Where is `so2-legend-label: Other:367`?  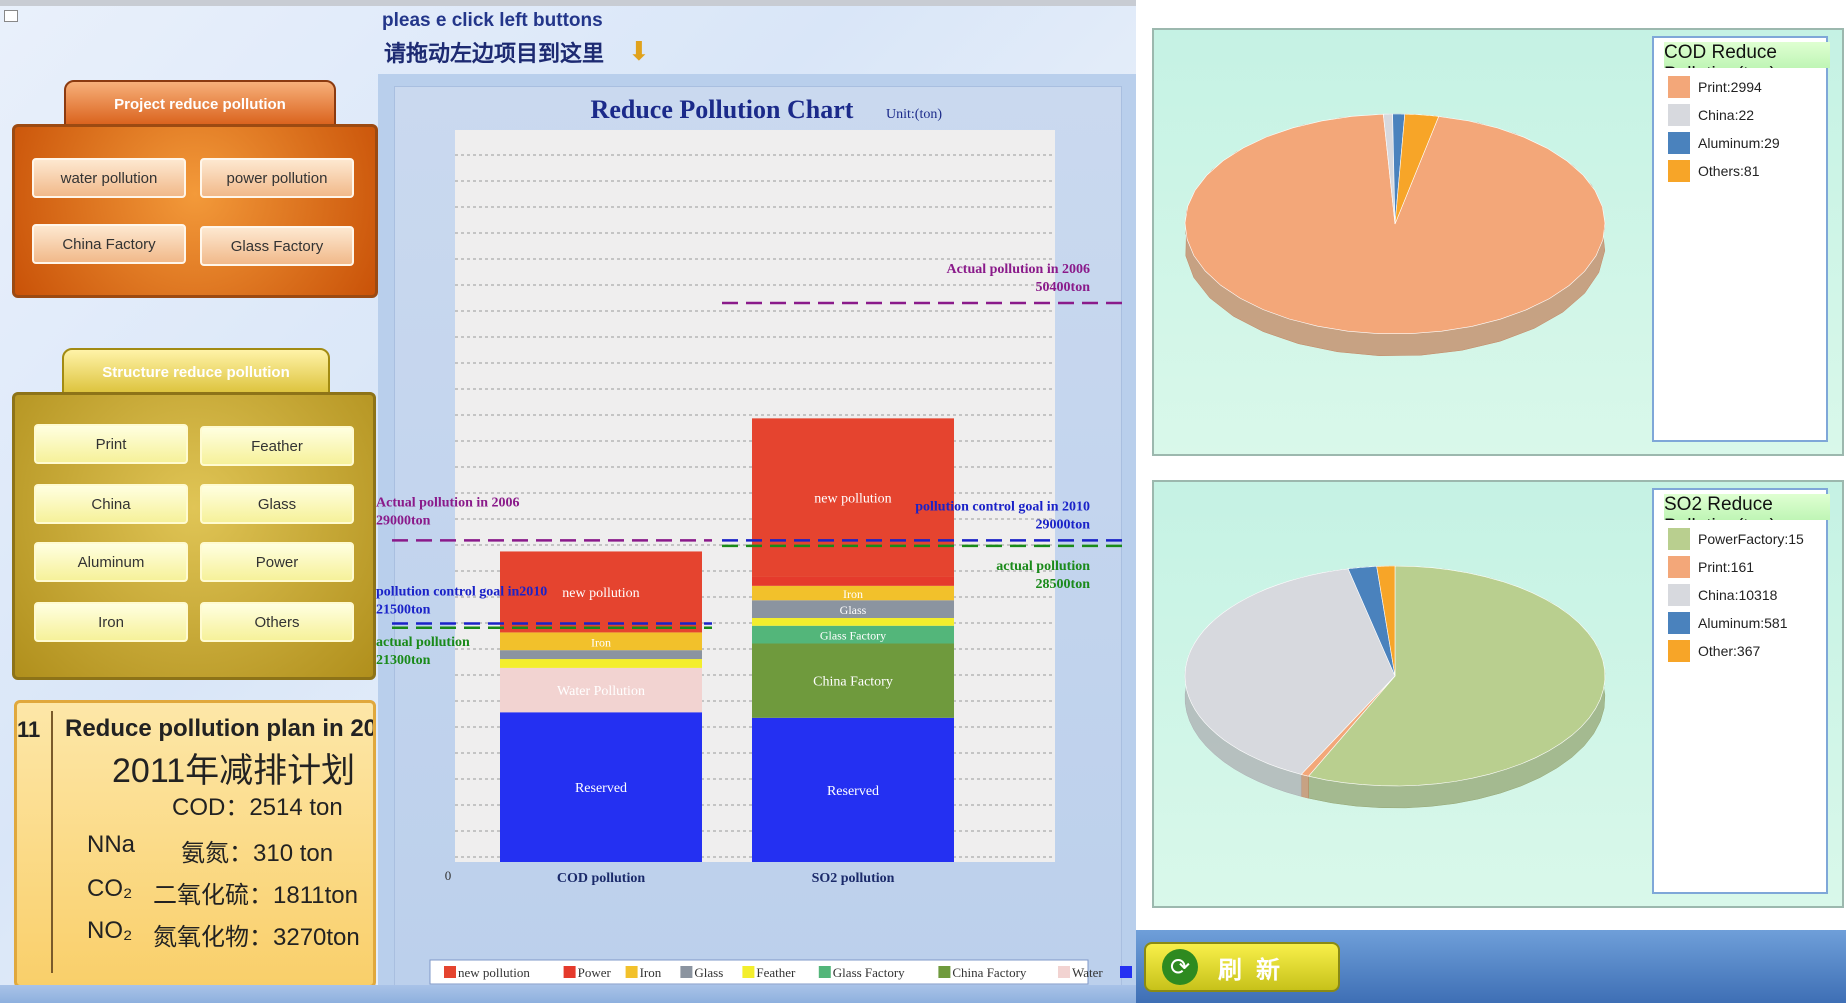 so2-legend-label: Other:367 is located at coordinates (1729, 651).